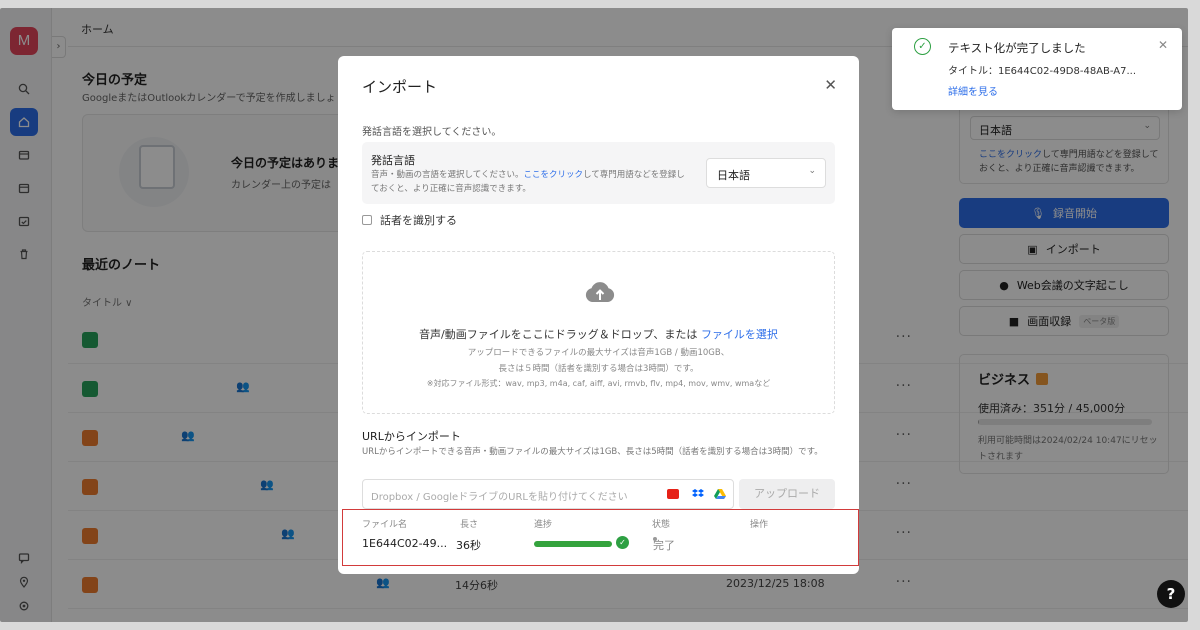 This screenshot has width=1200, height=630. What do you see at coordinates (598, 369) in the screenshot?
I see `drop-length-text: 長さは５時間（話者を識別する場合は3時間）です。` at bounding box center [598, 369].